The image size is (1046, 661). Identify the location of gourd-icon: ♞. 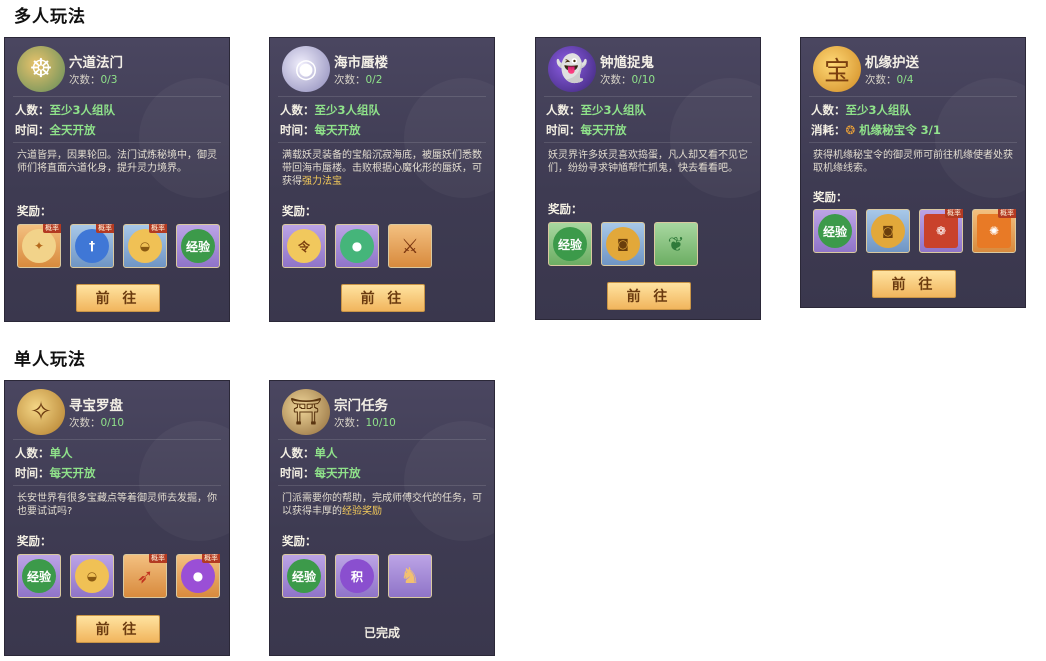
(410, 576).